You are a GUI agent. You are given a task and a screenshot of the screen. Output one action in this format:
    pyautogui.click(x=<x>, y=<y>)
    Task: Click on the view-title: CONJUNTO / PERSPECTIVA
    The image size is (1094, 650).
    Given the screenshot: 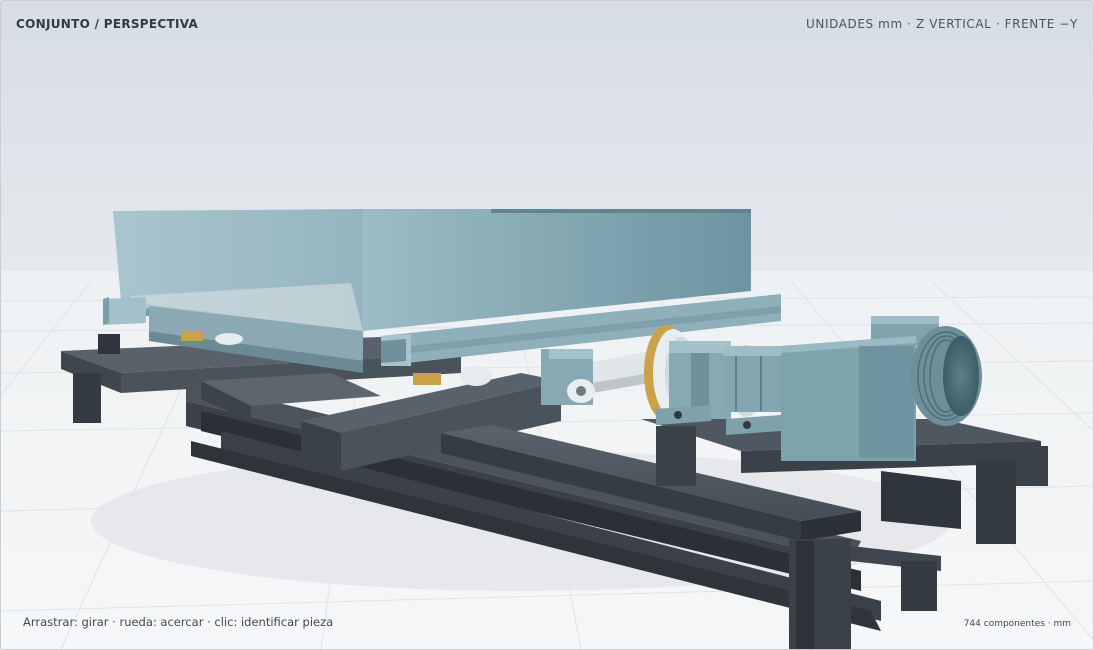 What is the action you would take?
    pyautogui.click(x=107, y=24)
    